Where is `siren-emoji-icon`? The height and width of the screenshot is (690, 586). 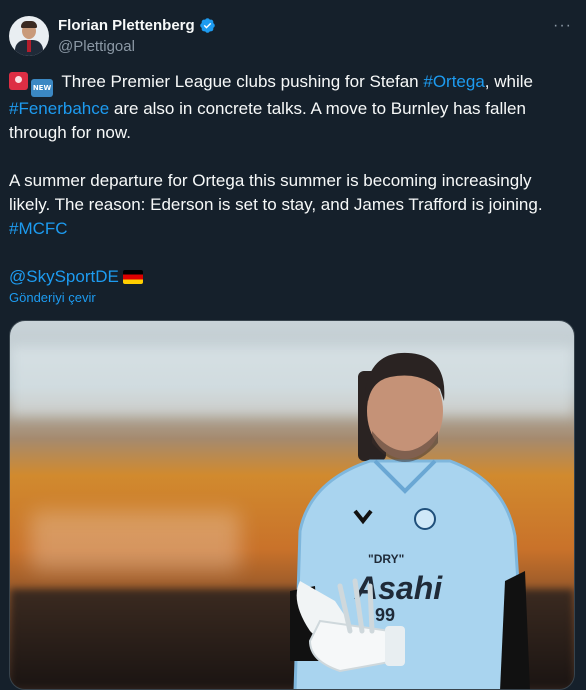 siren-emoji-icon is located at coordinates (18, 81).